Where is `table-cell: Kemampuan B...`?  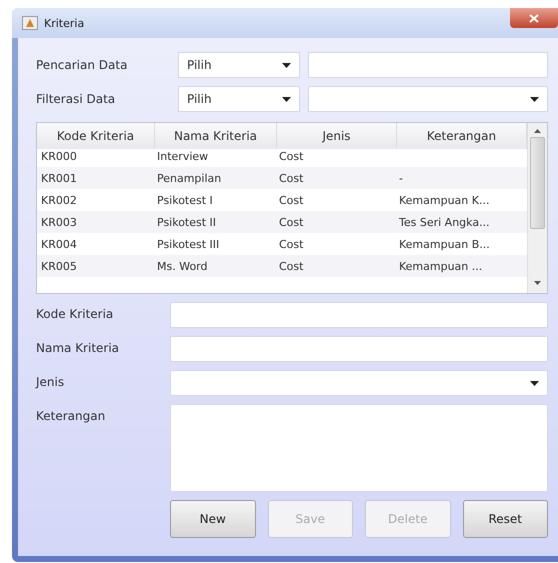
table-cell: Kemampuan B... is located at coordinates (444, 244).